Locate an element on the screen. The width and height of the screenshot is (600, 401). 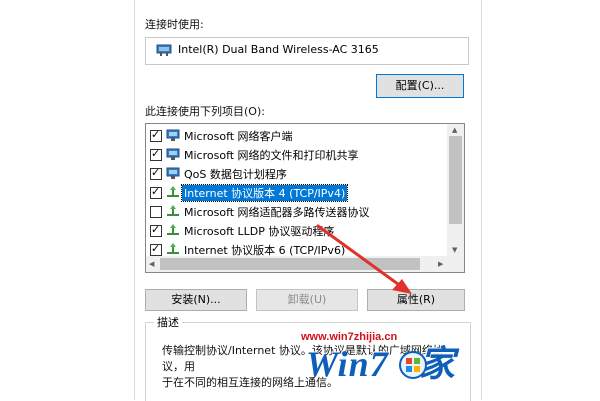
watermark-logo: Win7 家 is located at coordinates (381, 364).